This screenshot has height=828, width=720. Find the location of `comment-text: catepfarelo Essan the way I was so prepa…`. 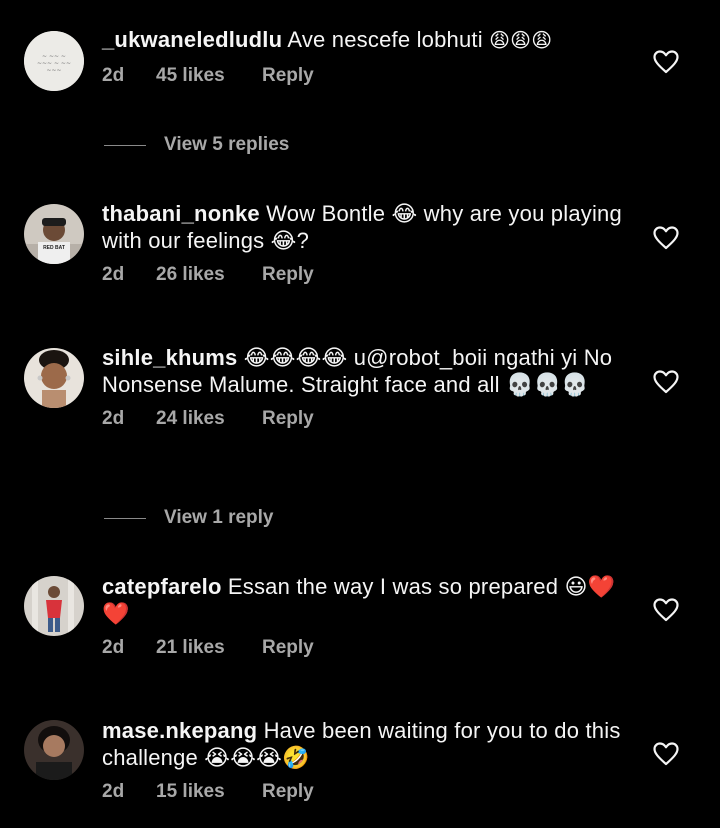

comment-text: catepfarelo Essan the way I was so prepa… is located at coordinates (362, 600).